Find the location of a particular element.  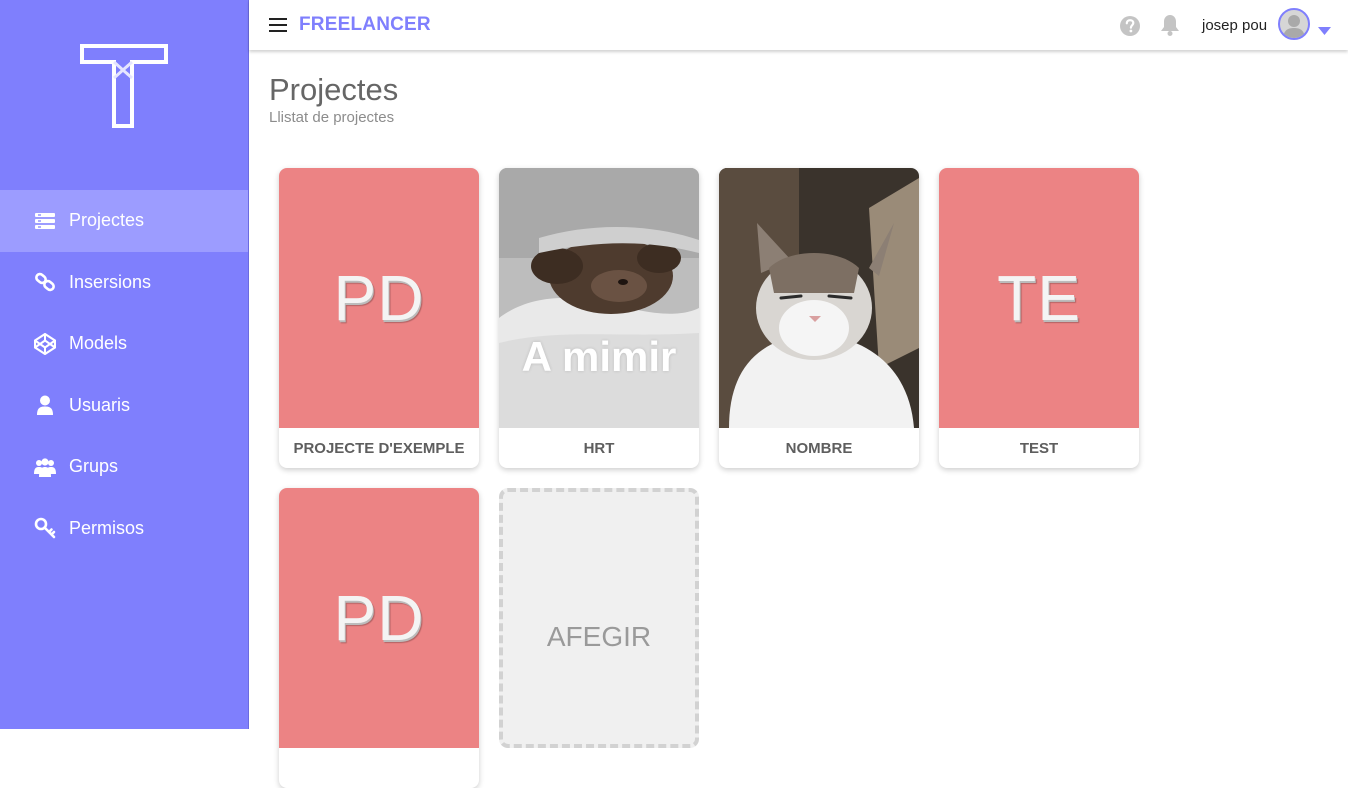

sidebar-item-label: Permisos is located at coordinates (107, 527).